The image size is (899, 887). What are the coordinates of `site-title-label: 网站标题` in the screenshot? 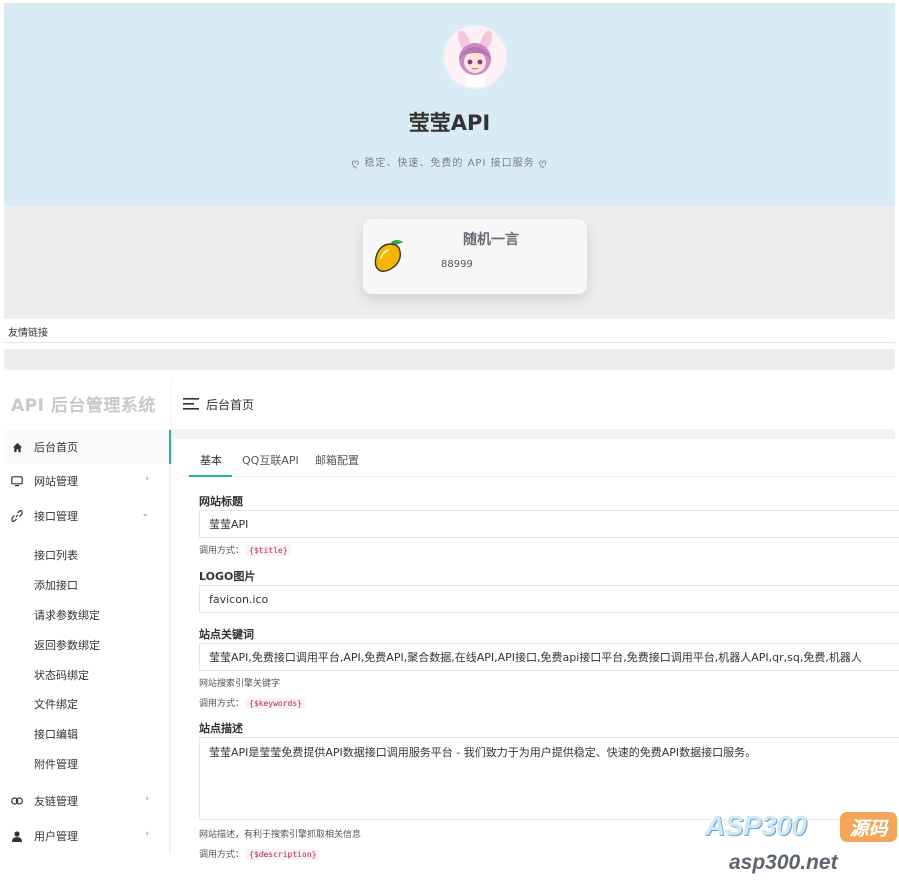 It's located at (221, 501).